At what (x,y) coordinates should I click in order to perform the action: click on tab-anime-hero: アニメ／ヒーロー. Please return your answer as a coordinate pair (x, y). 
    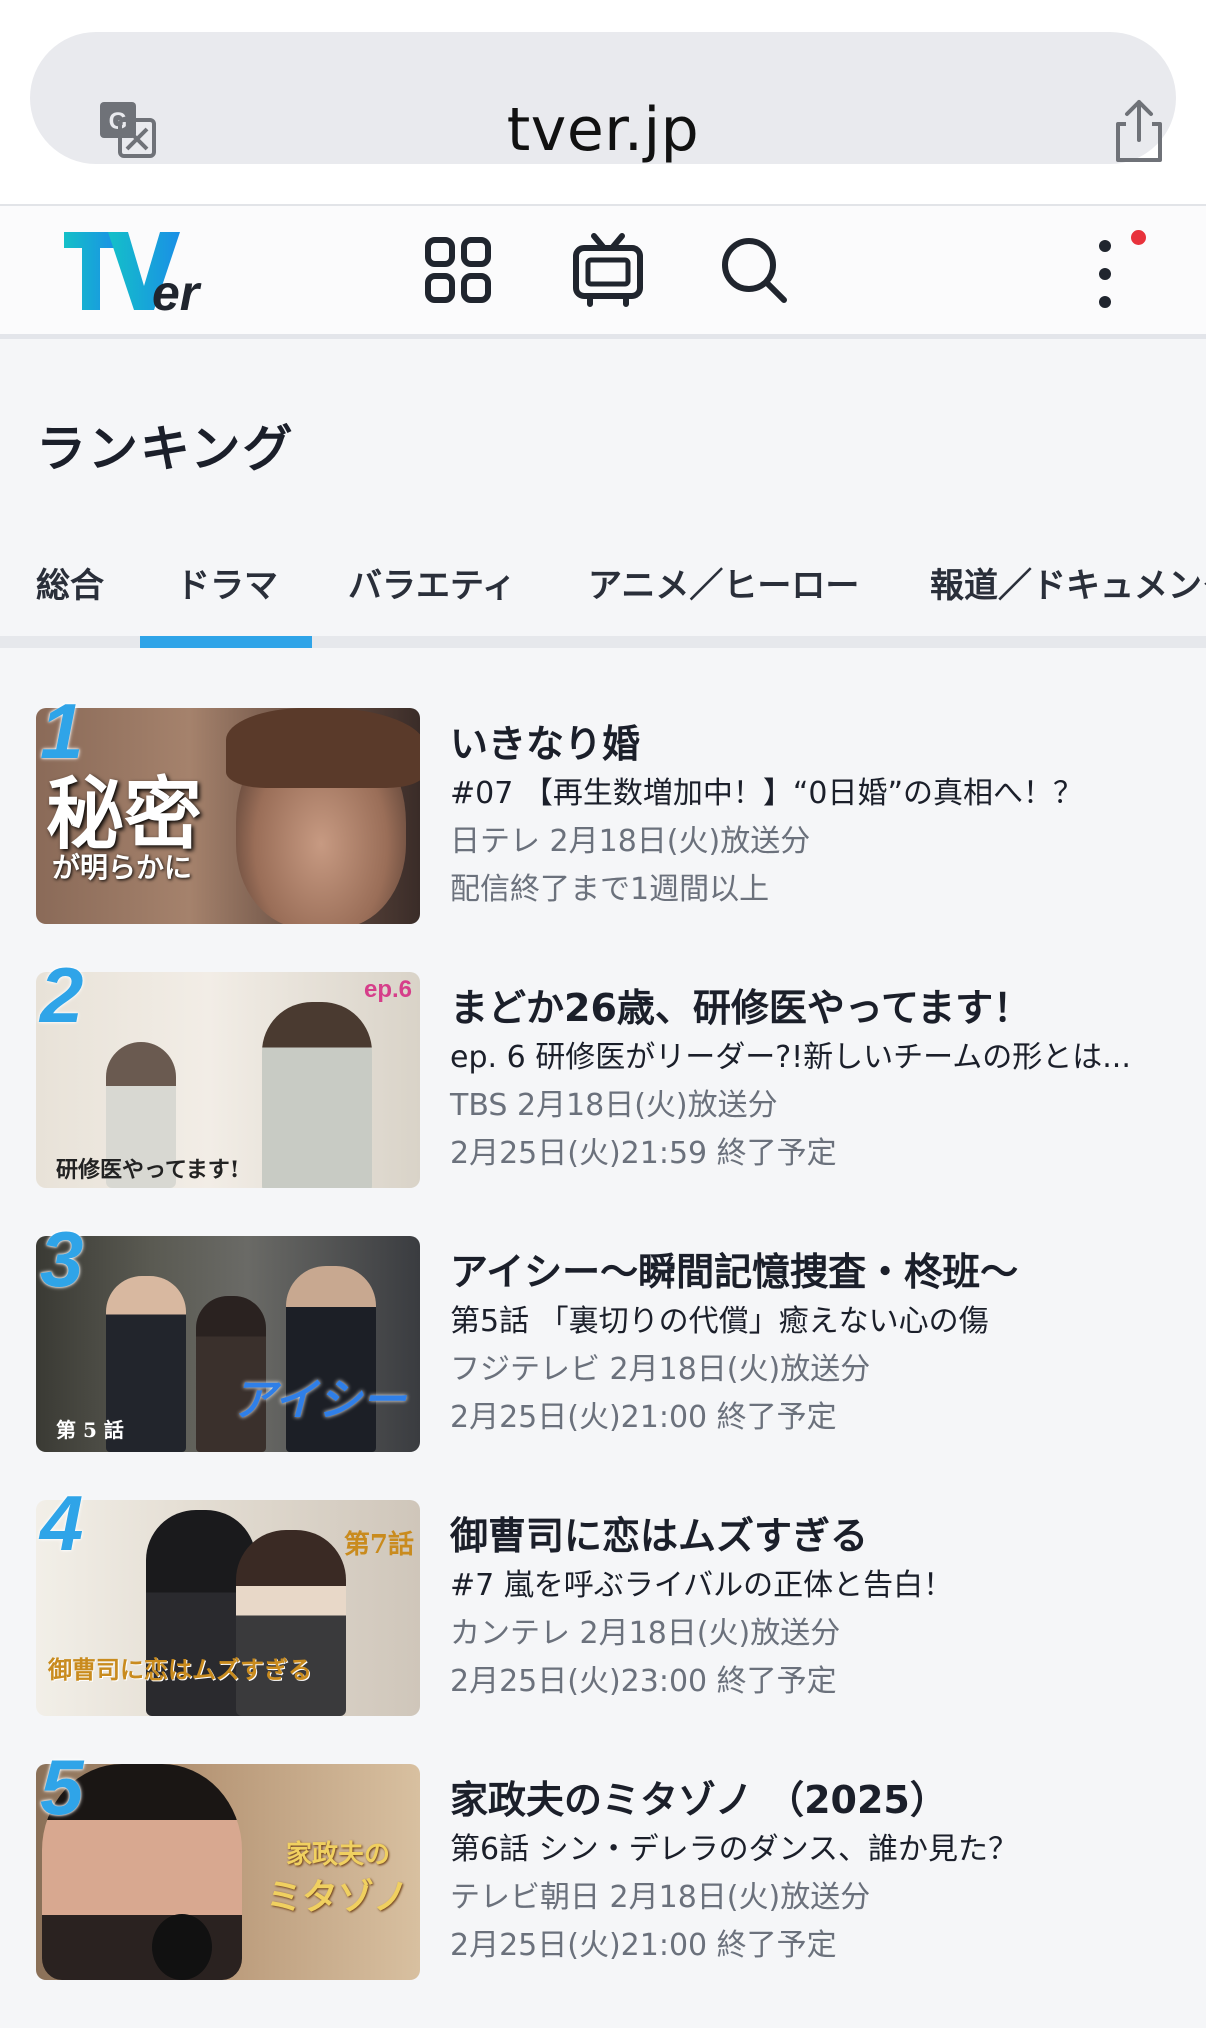
    Looking at the image, I should click on (723, 586).